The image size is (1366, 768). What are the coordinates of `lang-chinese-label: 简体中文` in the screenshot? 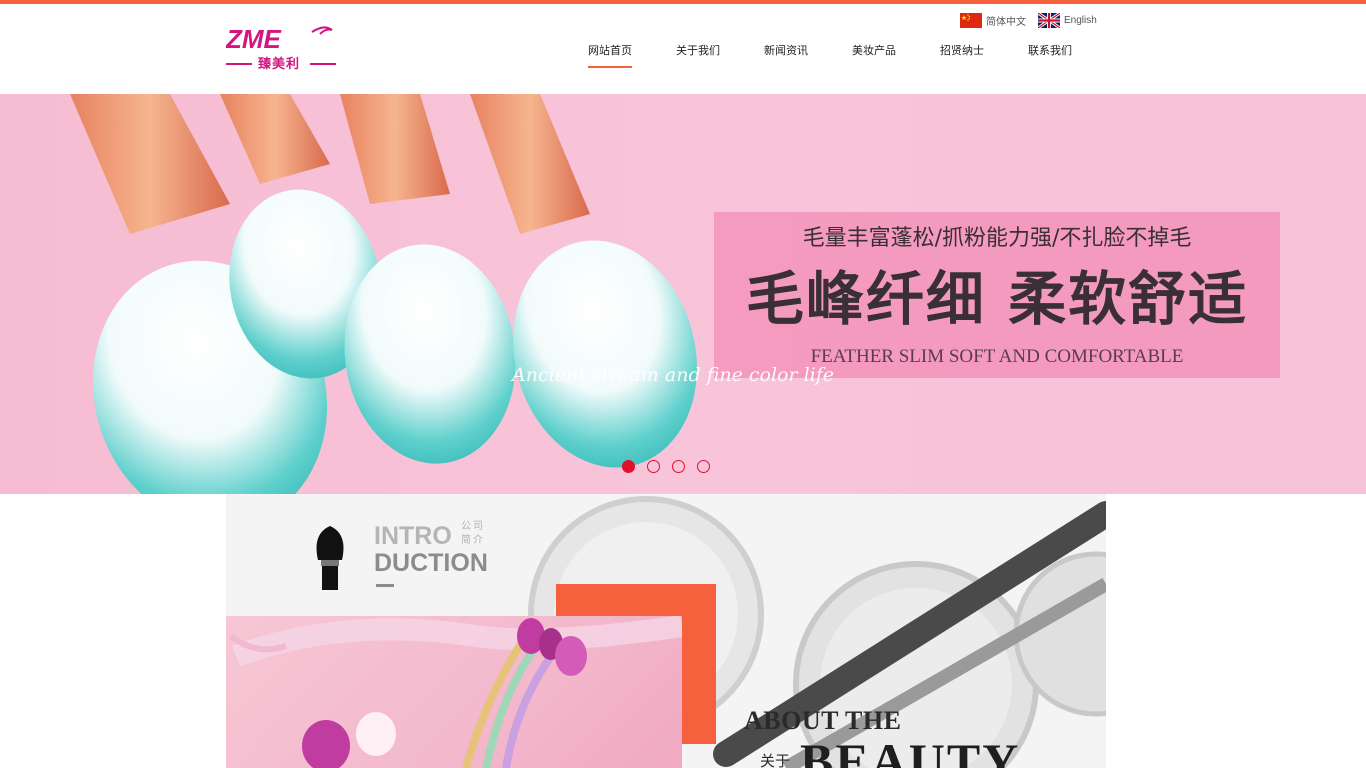 It's located at (1006, 22).